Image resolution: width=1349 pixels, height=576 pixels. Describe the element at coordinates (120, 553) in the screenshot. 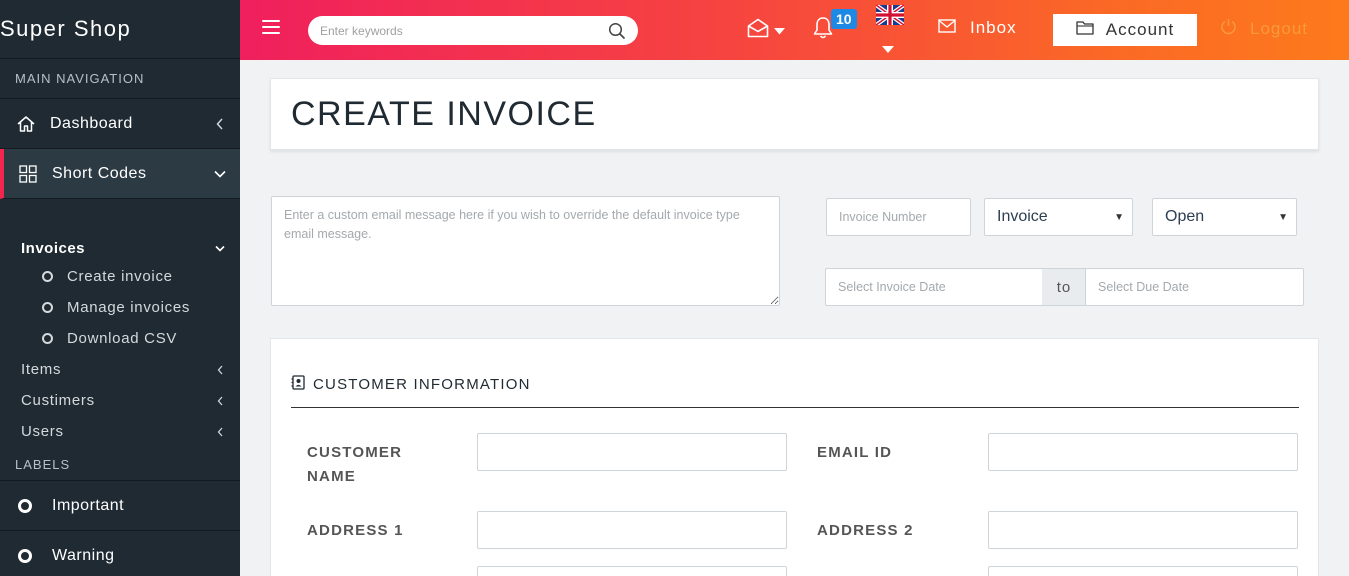

I see `label-item-warning: Warning` at that location.